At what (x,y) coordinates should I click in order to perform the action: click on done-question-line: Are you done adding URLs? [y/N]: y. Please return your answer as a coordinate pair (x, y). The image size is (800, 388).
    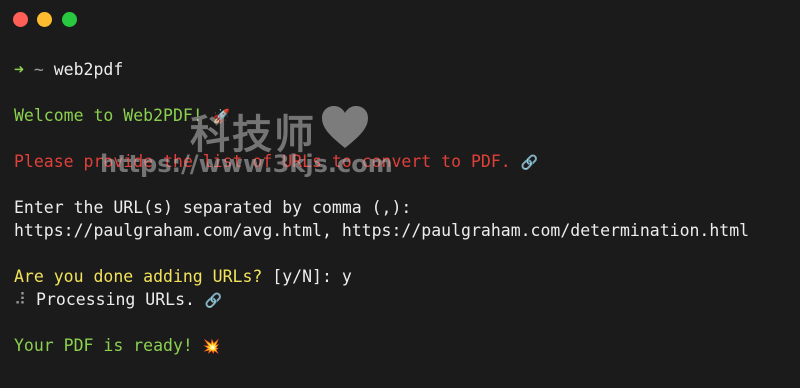
    Looking at the image, I should click on (183, 277).